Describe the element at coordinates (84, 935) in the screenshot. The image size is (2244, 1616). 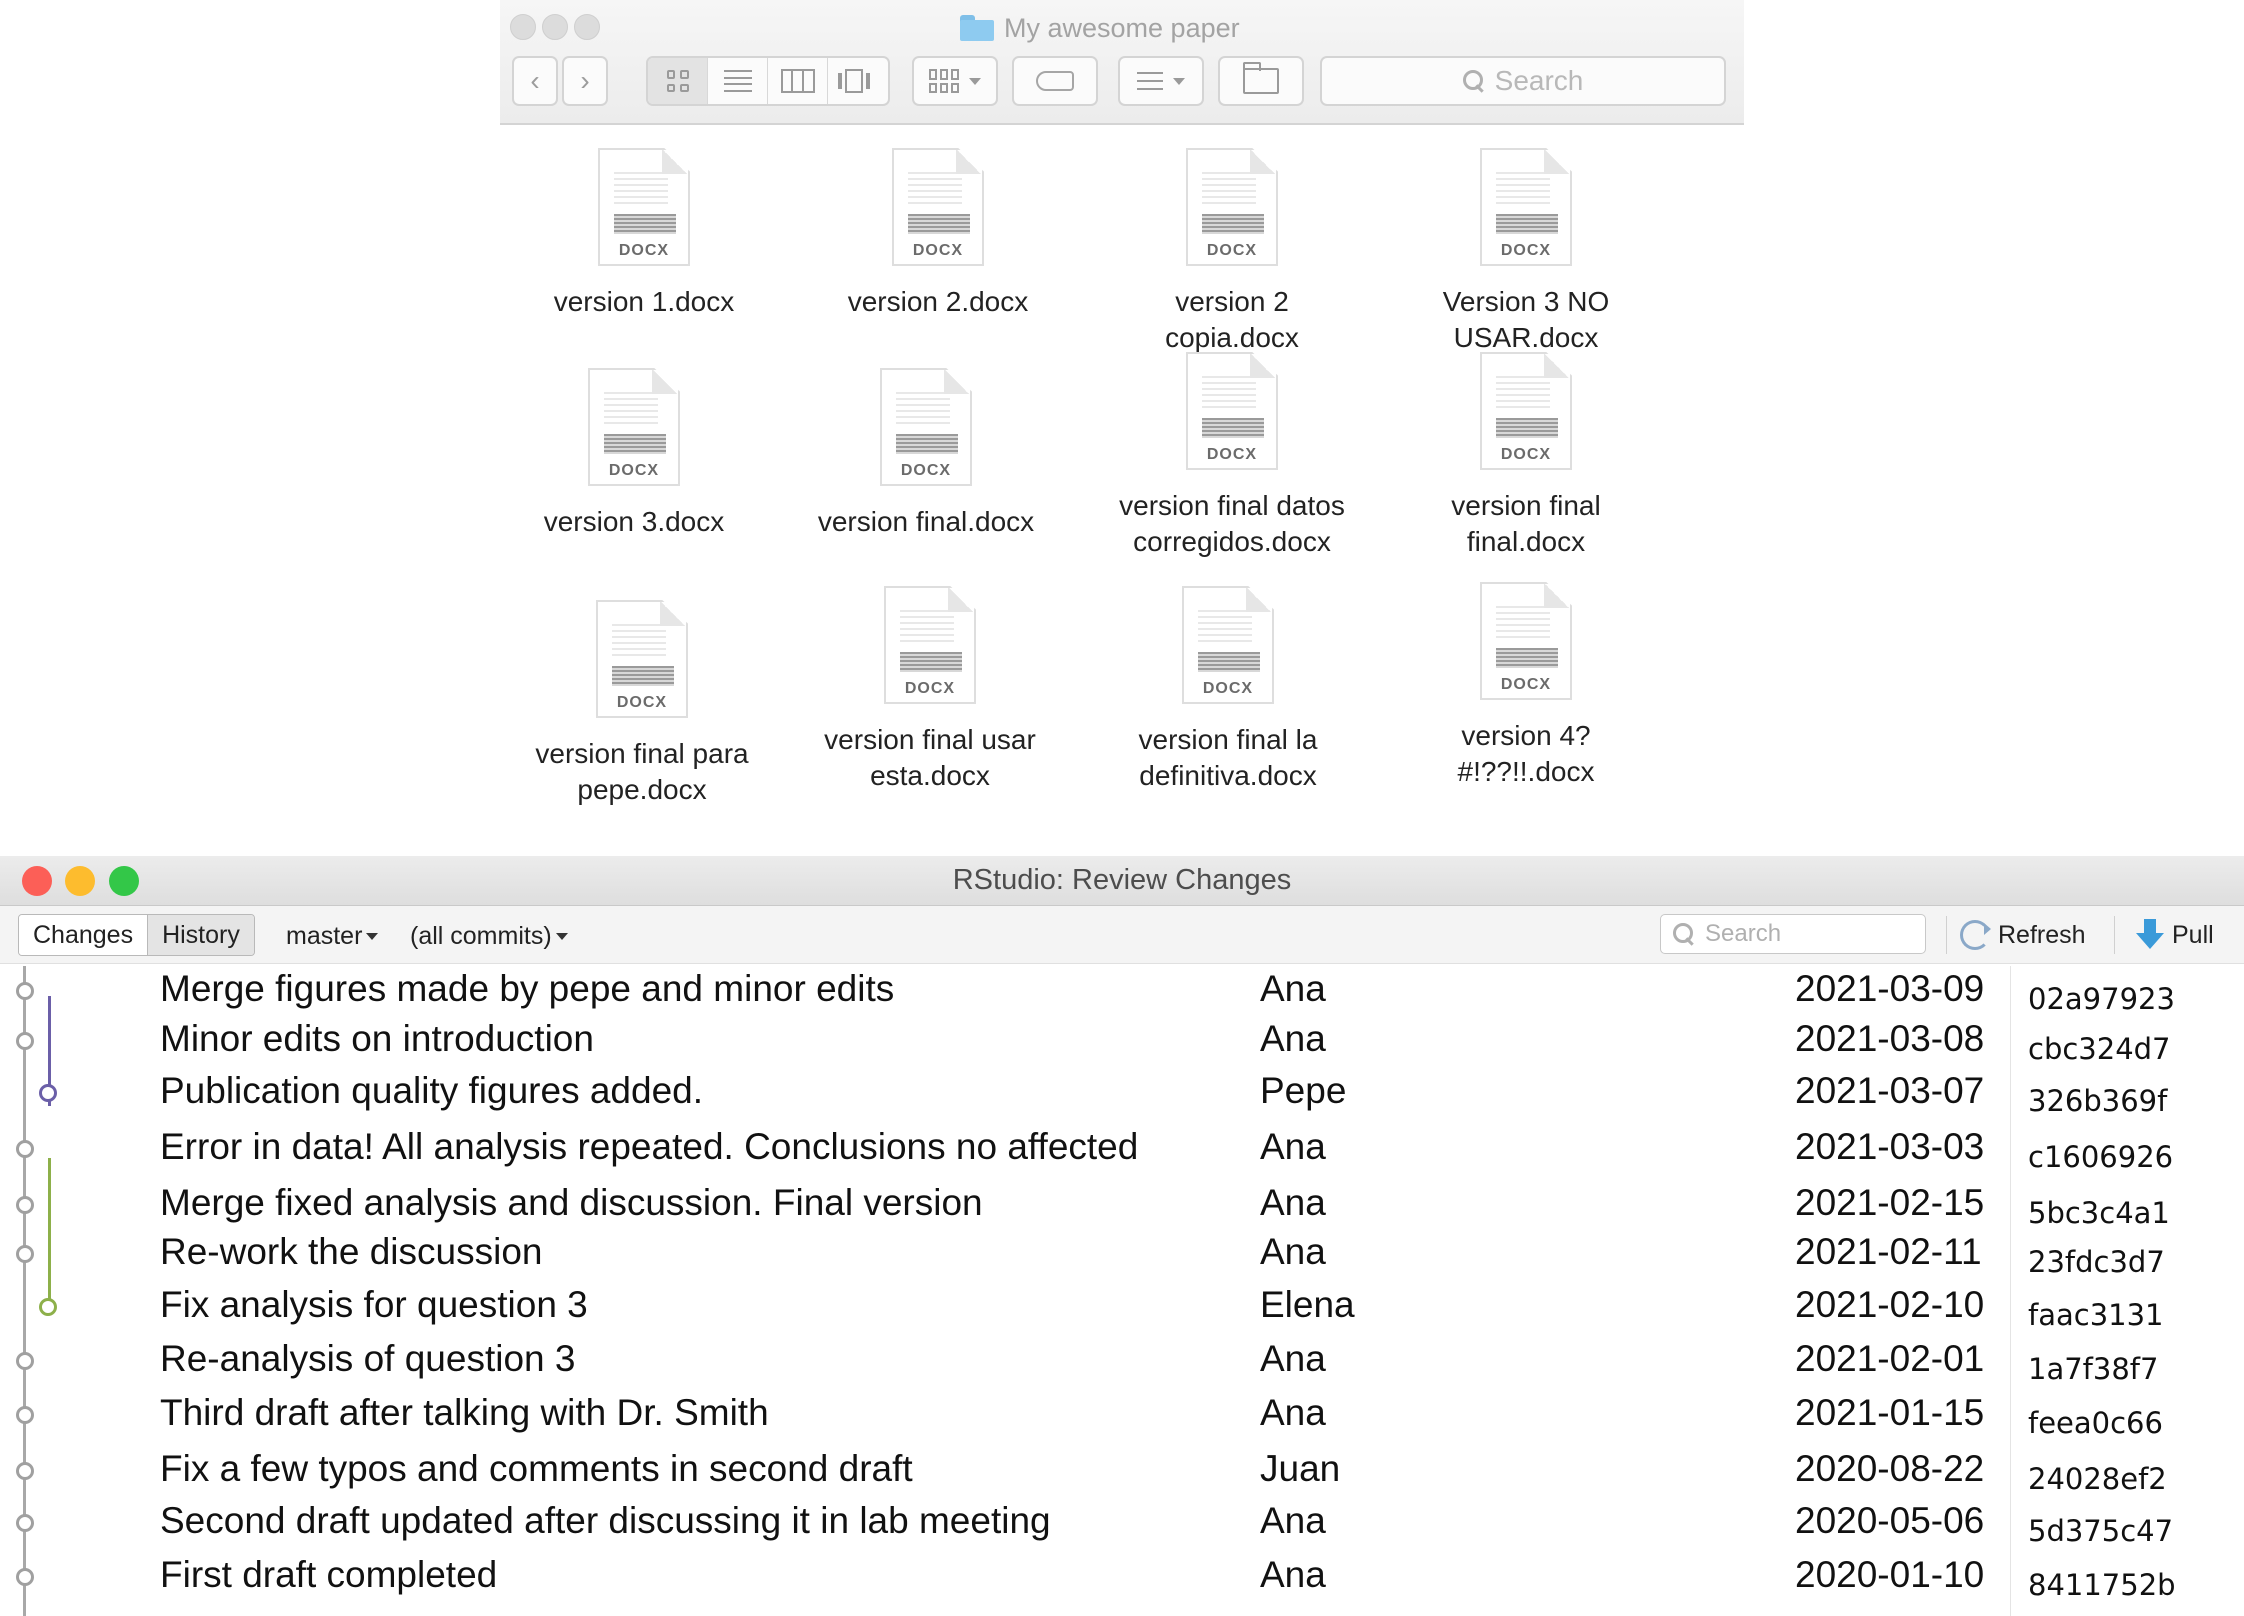
I see `tab-changes: Changes` at that location.